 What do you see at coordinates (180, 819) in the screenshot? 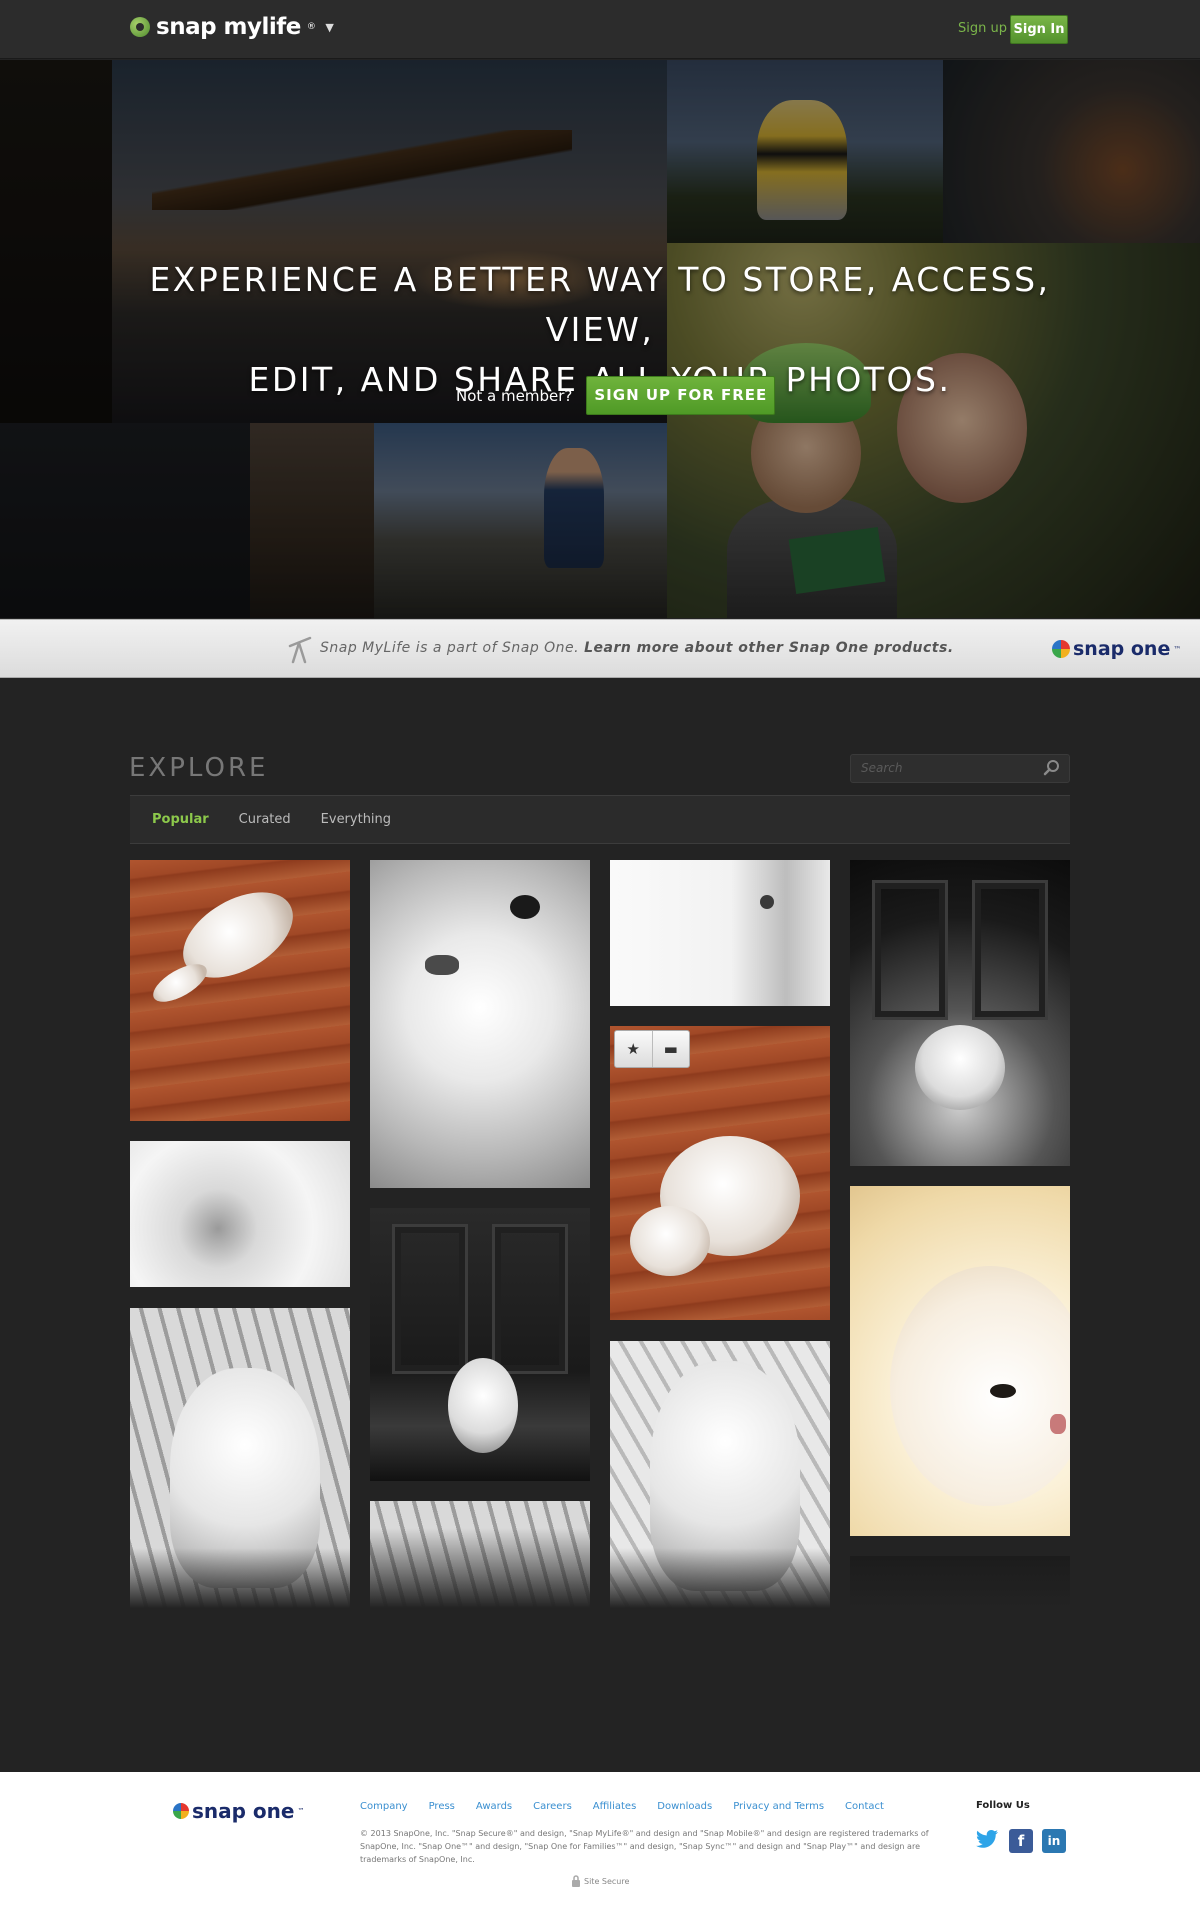
I see `tab-popular: Popular` at bounding box center [180, 819].